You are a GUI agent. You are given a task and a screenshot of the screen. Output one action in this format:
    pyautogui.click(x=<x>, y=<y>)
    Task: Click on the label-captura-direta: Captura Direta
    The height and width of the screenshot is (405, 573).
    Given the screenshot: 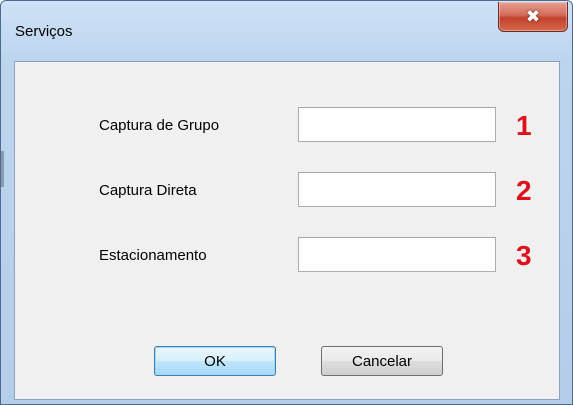 What is the action you would take?
    pyautogui.click(x=148, y=190)
    